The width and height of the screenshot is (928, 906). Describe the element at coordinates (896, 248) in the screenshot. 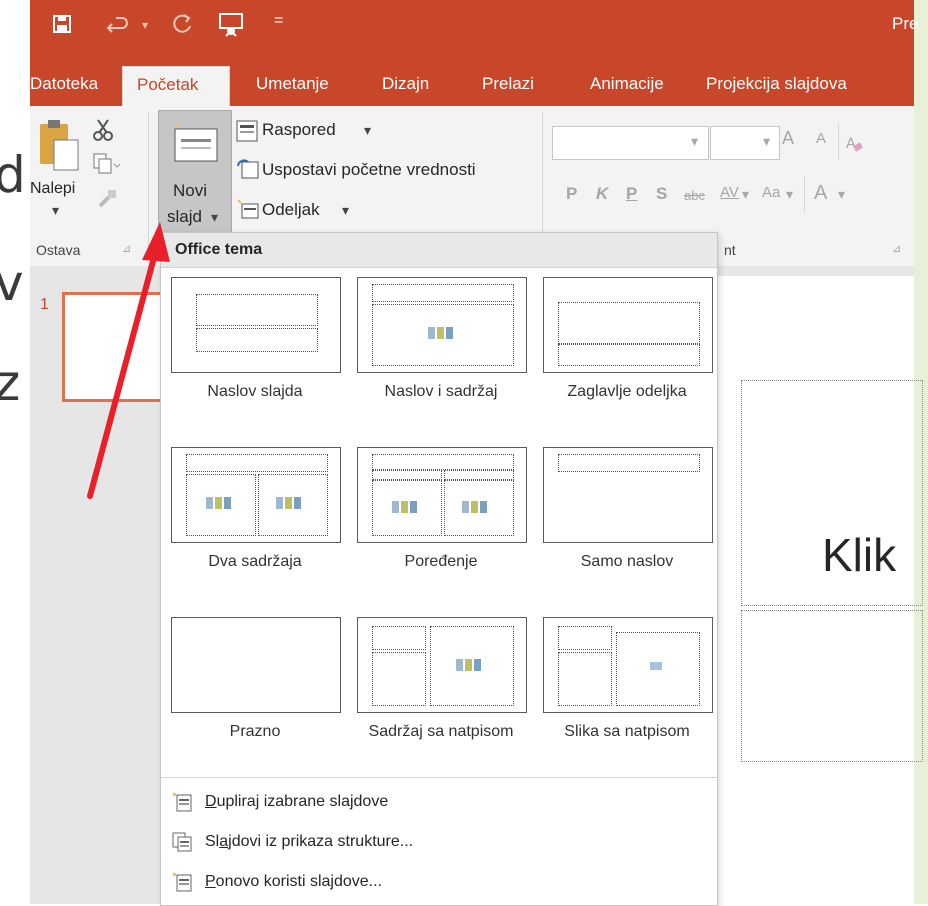

I see `font-launcher-icon: ⊿` at that location.